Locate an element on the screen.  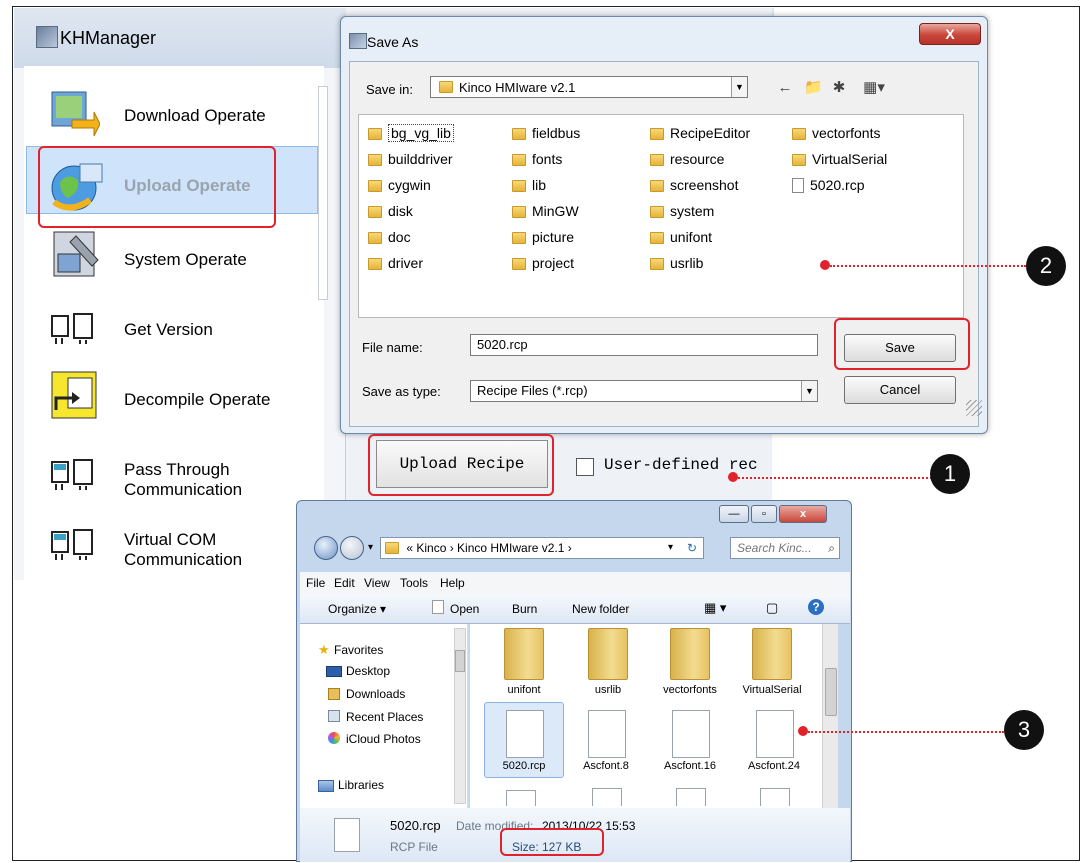
address-dropdown-icon: ▾ is located at coordinates (670, 548).